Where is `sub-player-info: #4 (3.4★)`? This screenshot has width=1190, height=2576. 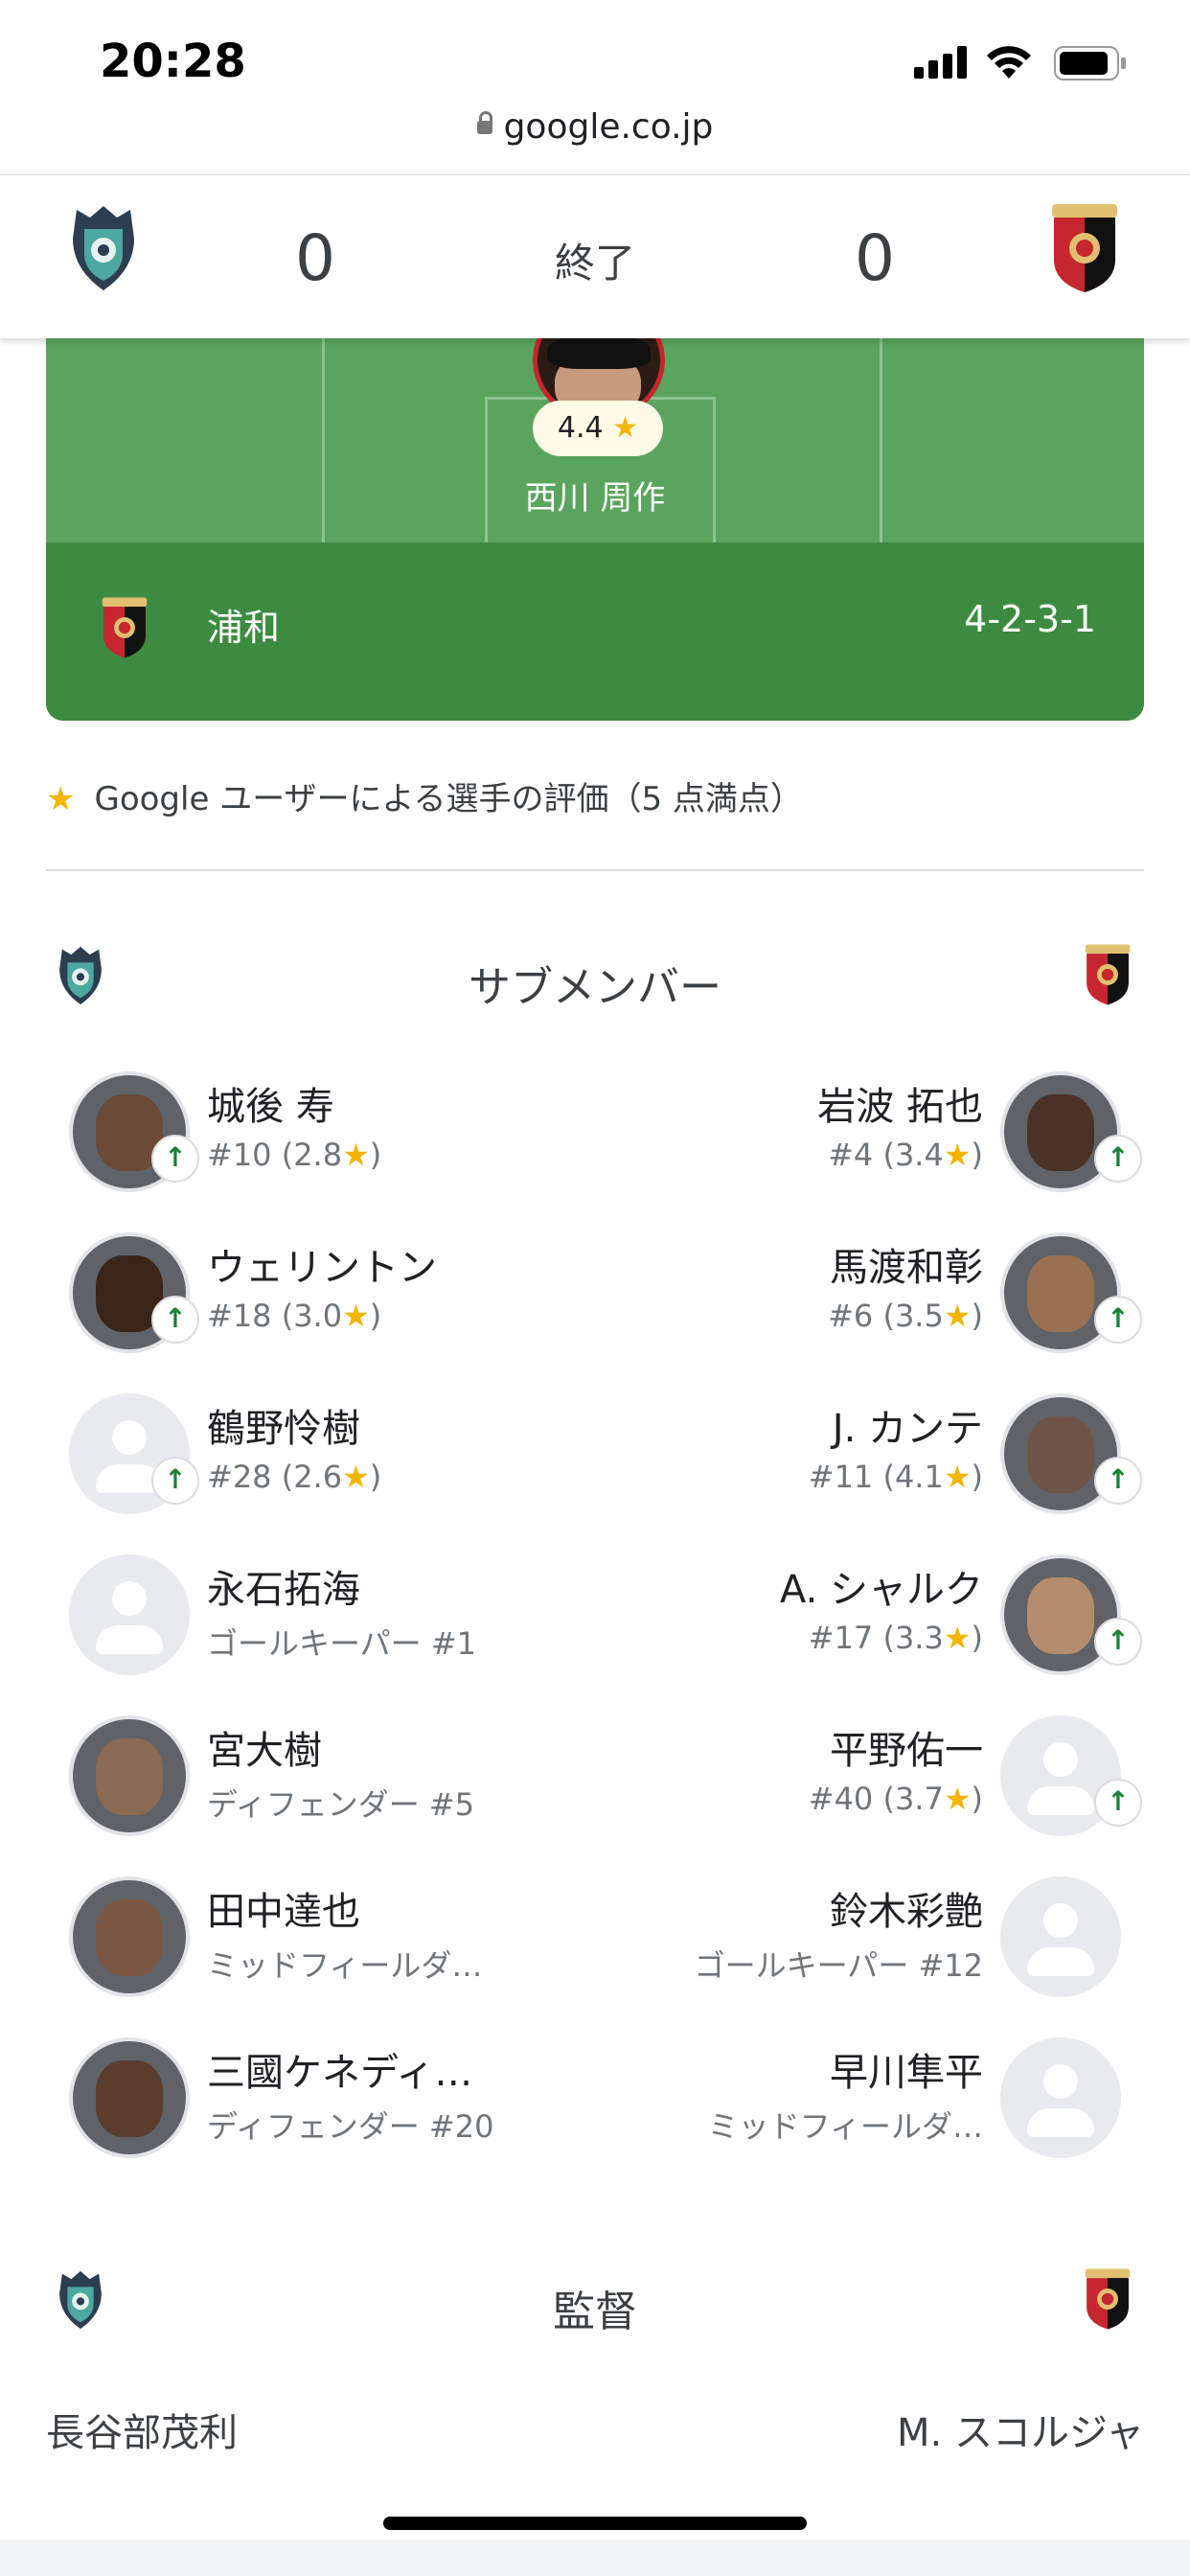 sub-player-info: #4 (3.4★) is located at coordinates (905, 1155).